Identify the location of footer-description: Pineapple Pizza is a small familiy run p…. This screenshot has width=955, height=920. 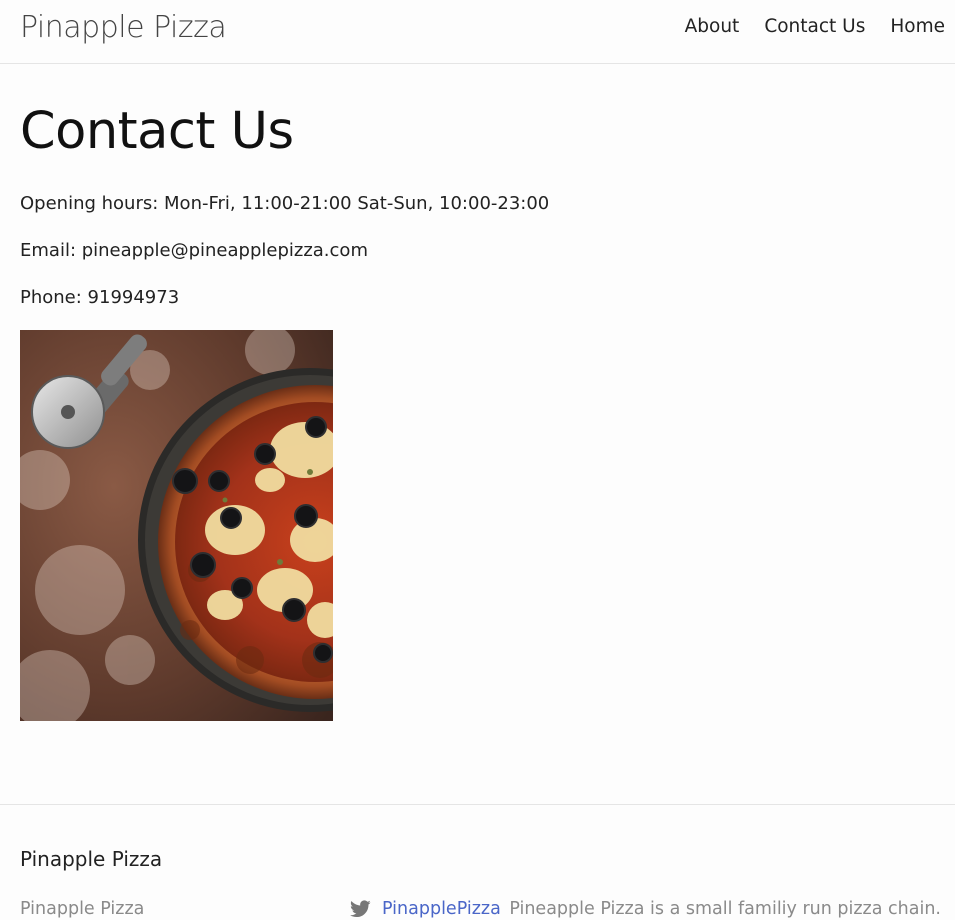
(725, 909).